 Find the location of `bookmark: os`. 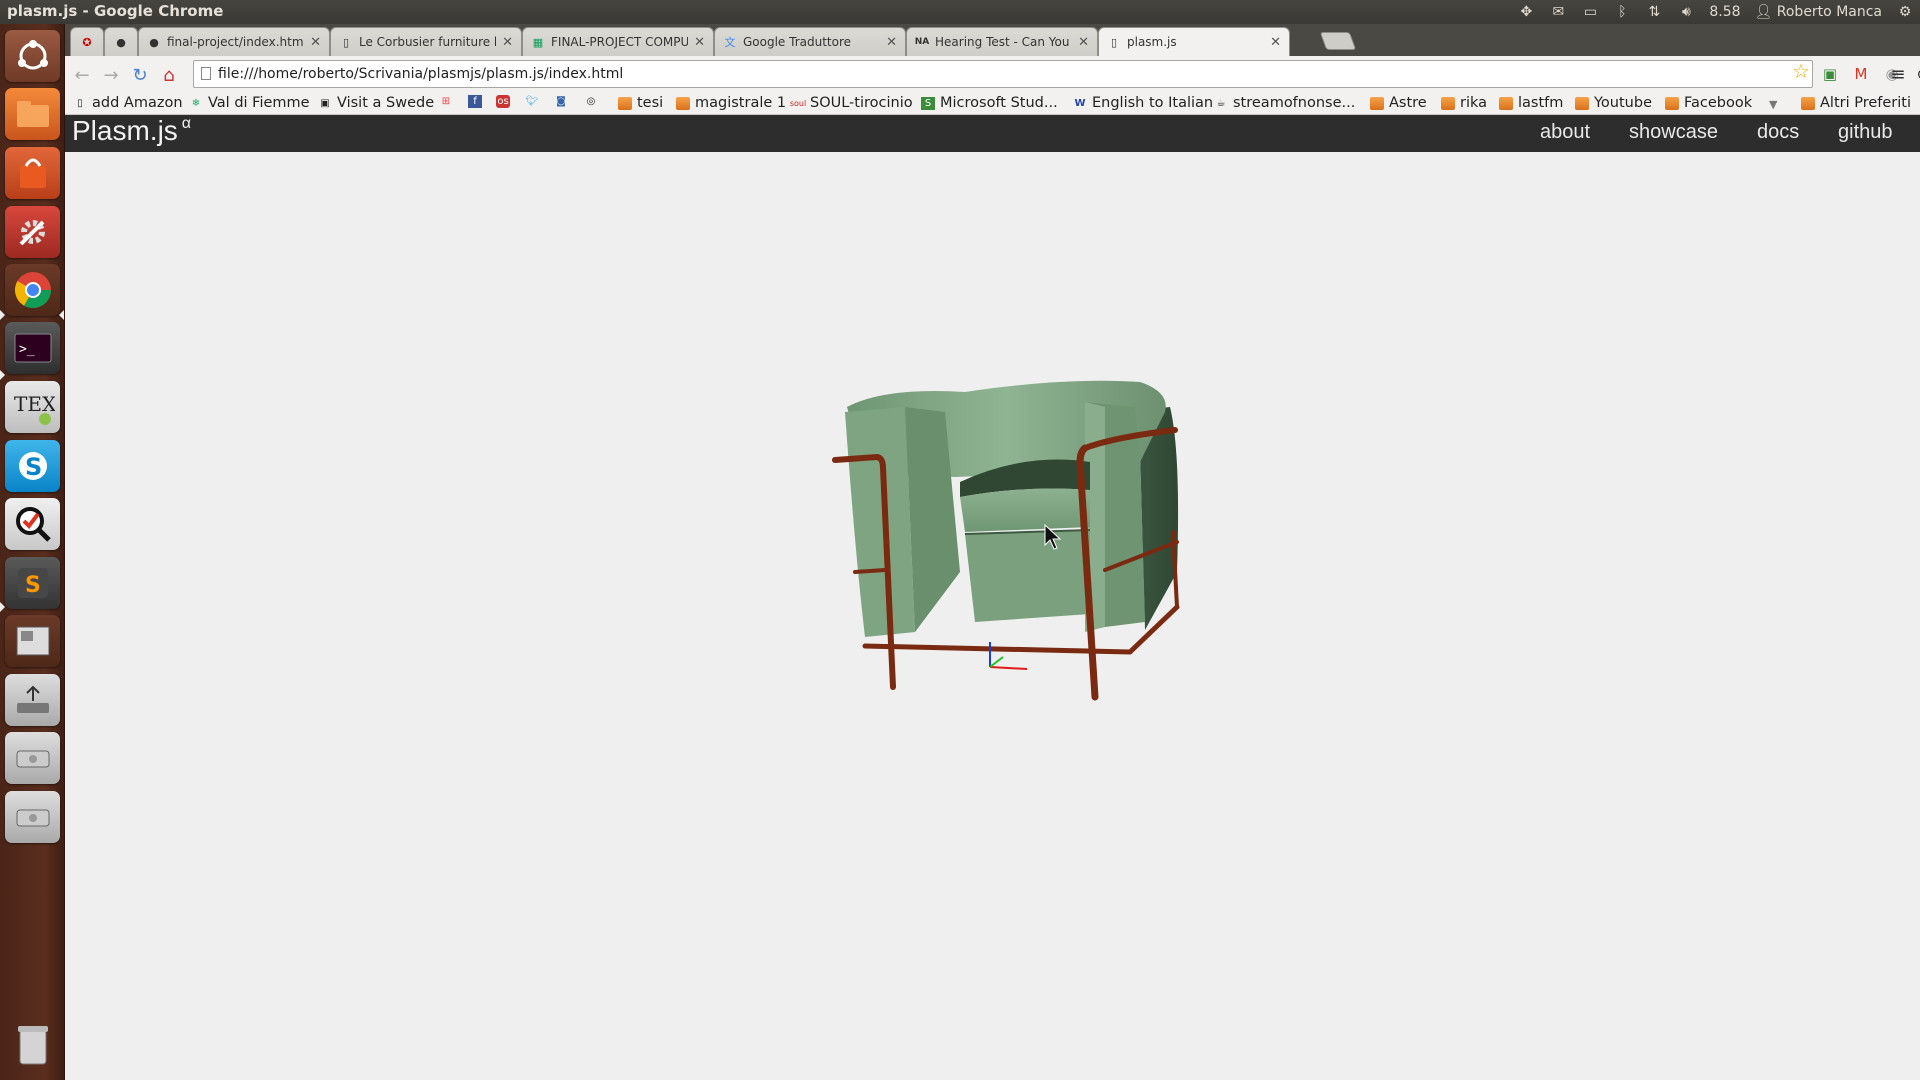

bookmark: os is located at coordinates (505, 101).